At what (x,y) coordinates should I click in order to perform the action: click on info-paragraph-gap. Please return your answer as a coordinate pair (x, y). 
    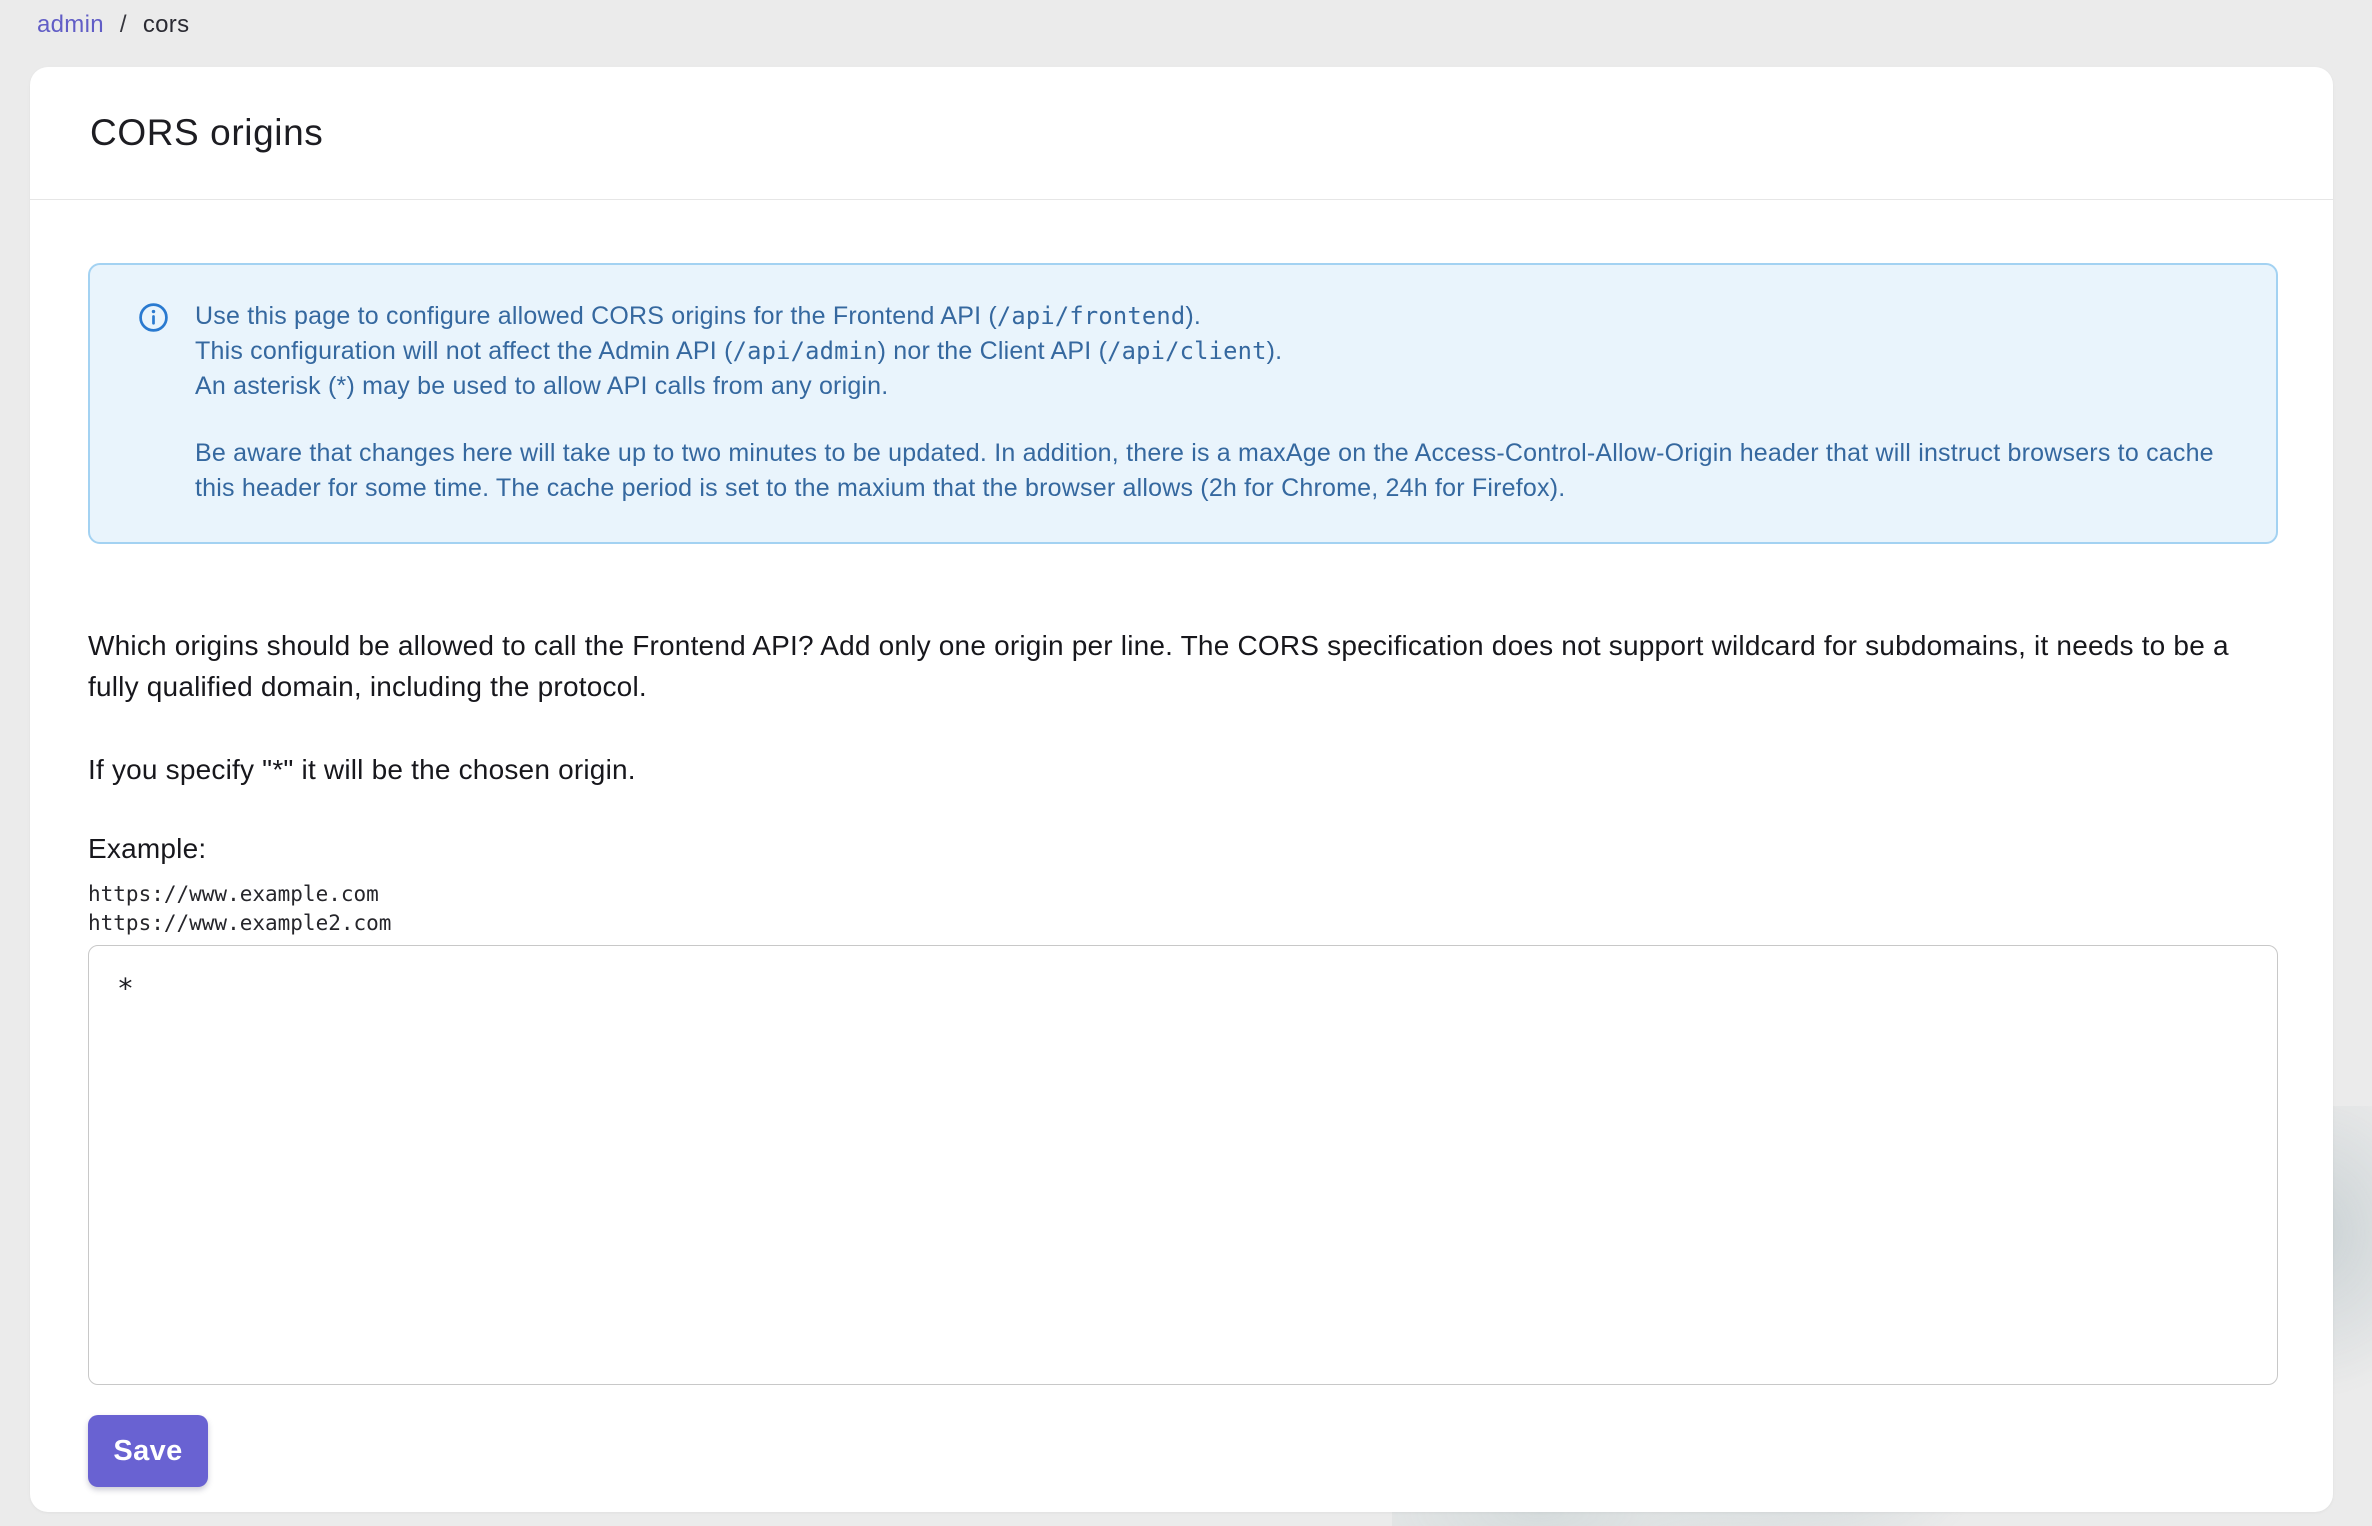
    Looking at the image, I should click on (1215, 420).